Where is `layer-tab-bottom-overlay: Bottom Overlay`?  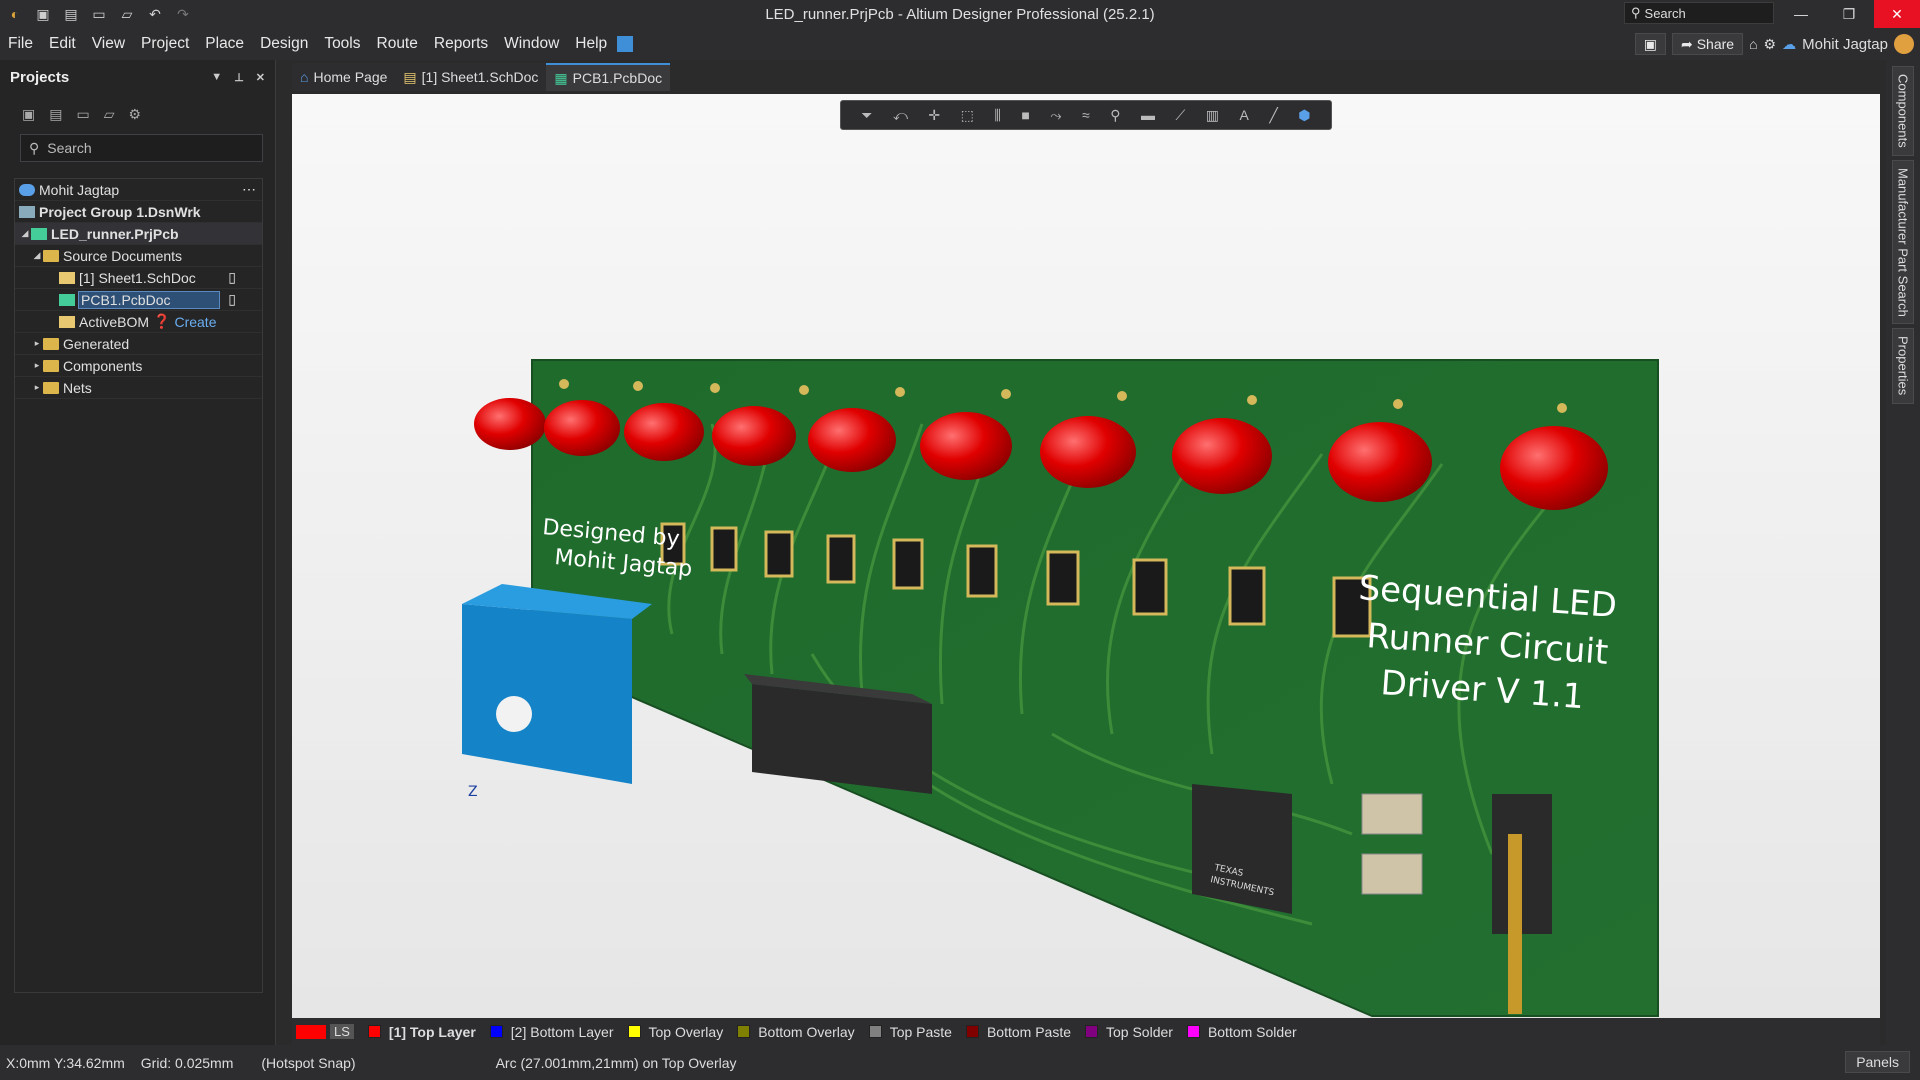 layer-tab-bottom-overlay: Bottom Overlay is located at coordinates (796, 1032).